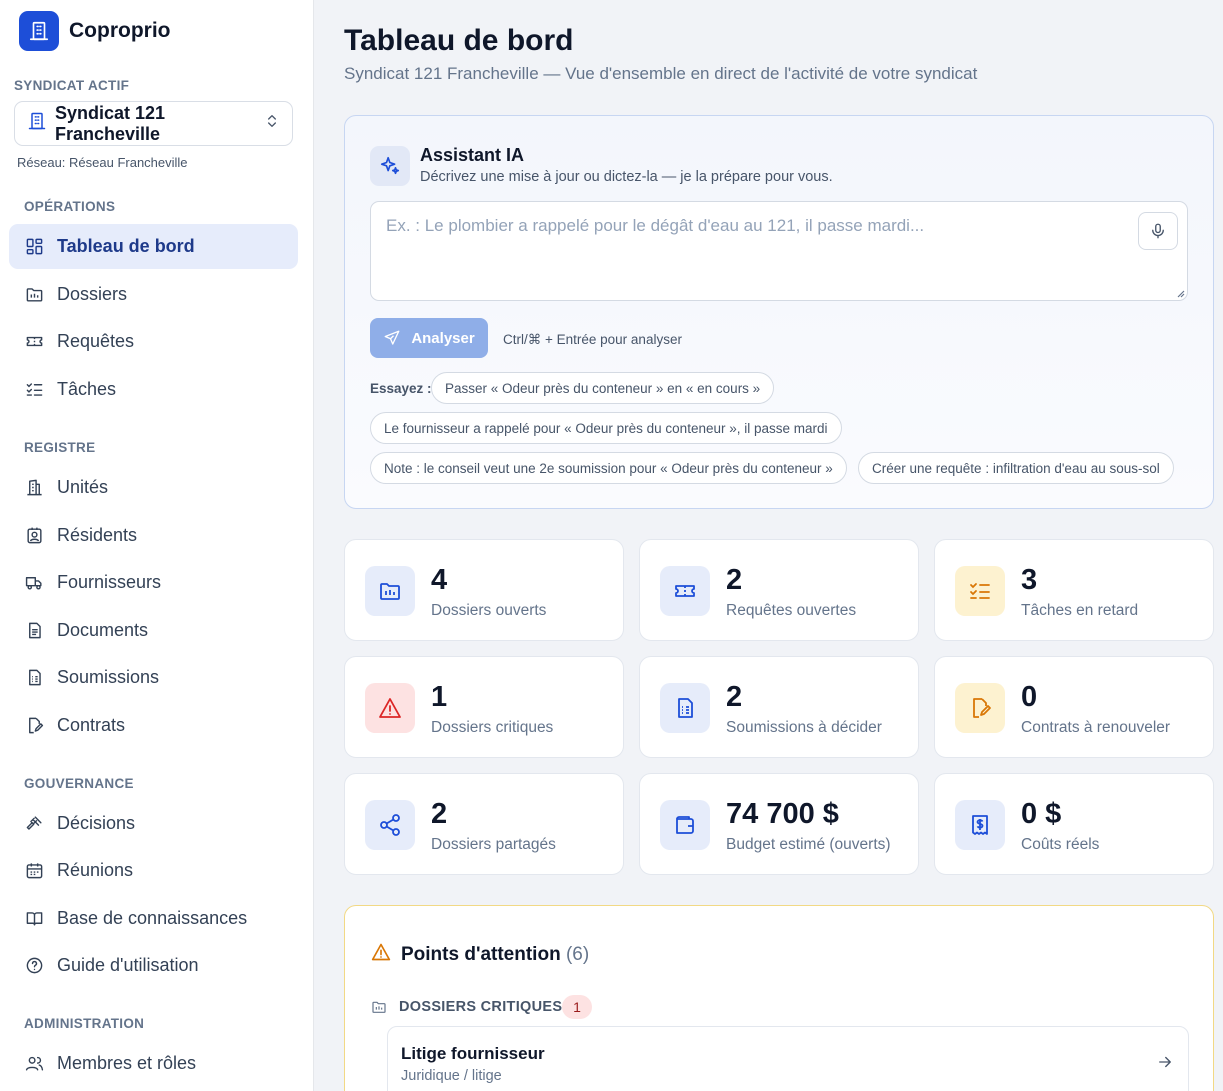 This screenshot has height=1091, width=1223. Describe the element at coordinates (109, 582) in the screenshot. I see `nav-label: Fournisseurs` at that location.